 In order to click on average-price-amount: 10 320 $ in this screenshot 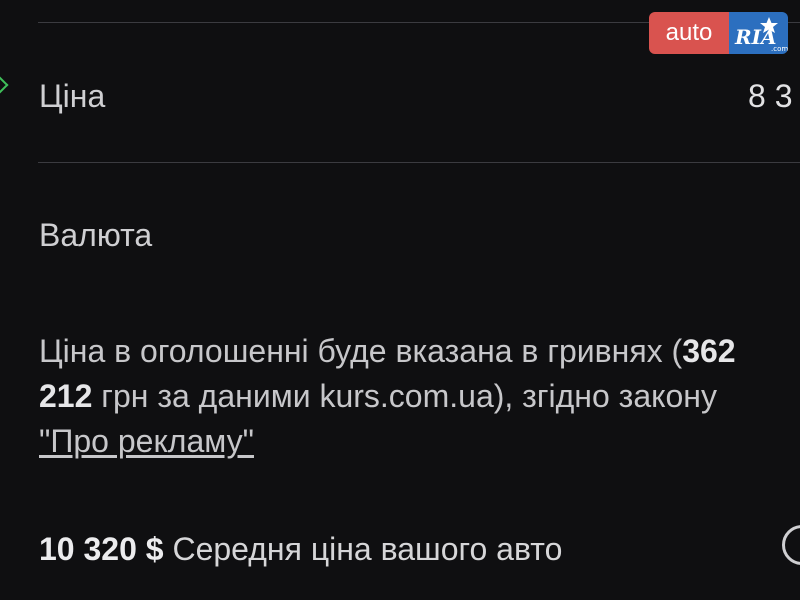, I will do `click(101, 549)`.